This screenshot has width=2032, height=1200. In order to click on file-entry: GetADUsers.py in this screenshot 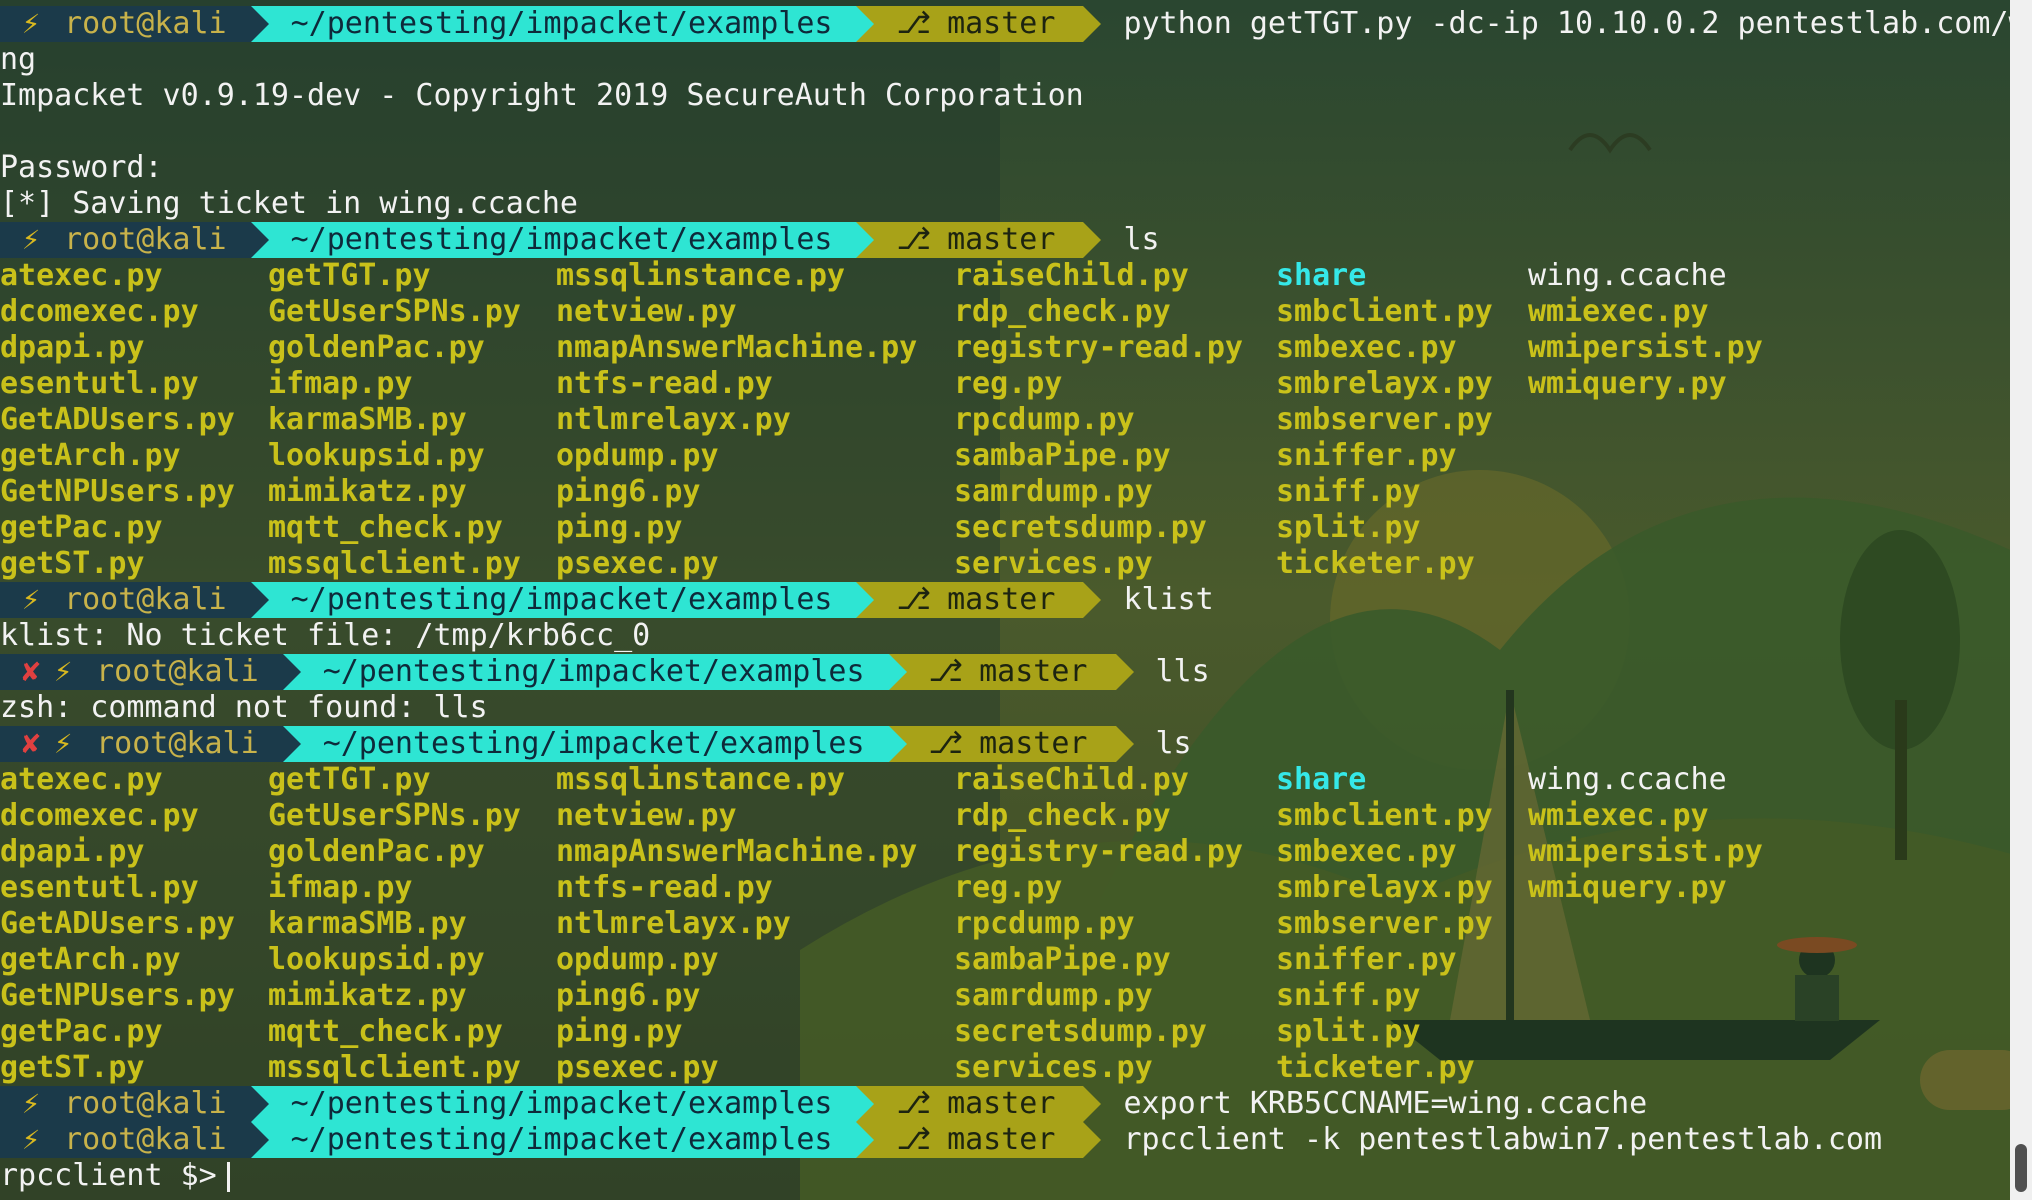, I will do `click(117, 419)`.